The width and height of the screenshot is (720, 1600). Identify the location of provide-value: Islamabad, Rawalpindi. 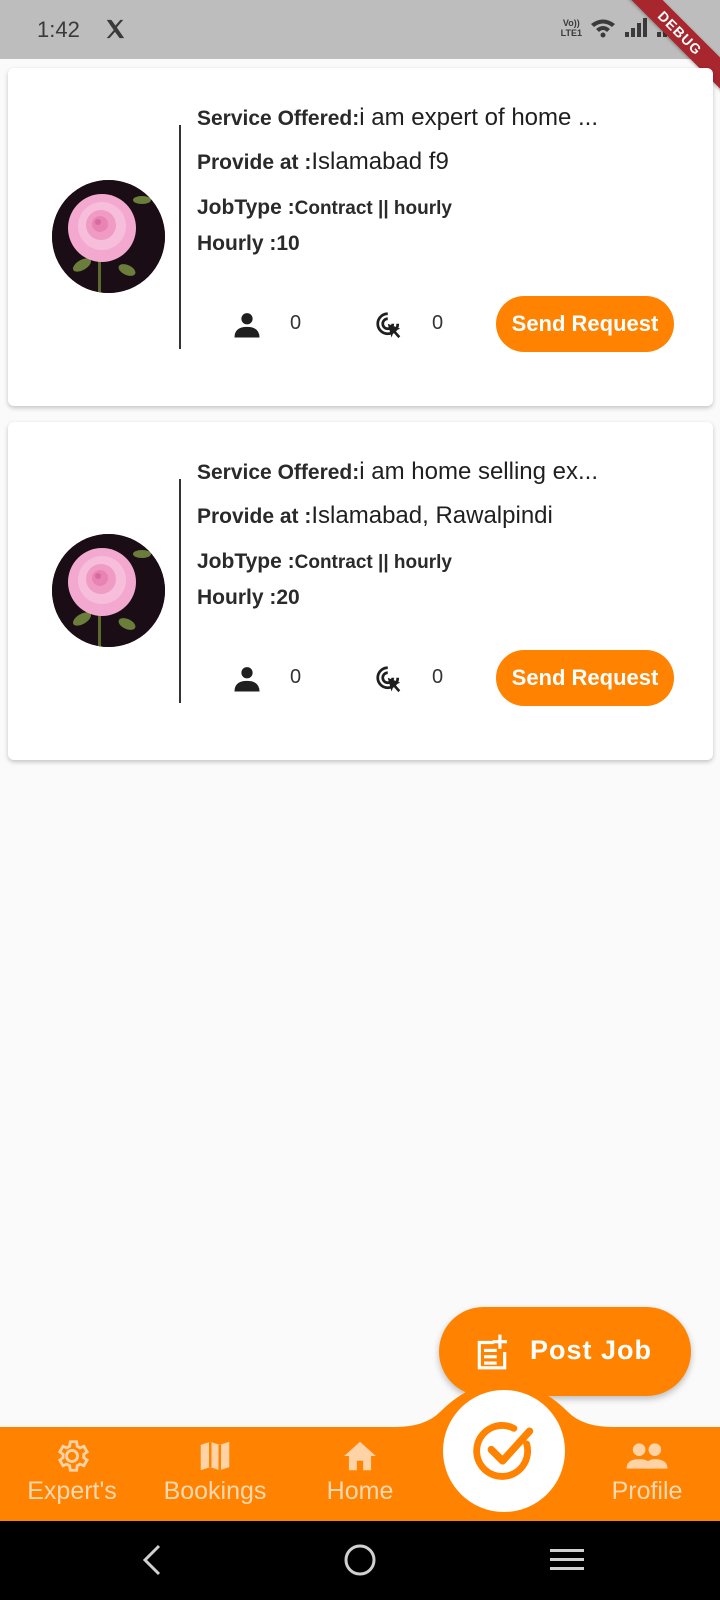
(432, 515).